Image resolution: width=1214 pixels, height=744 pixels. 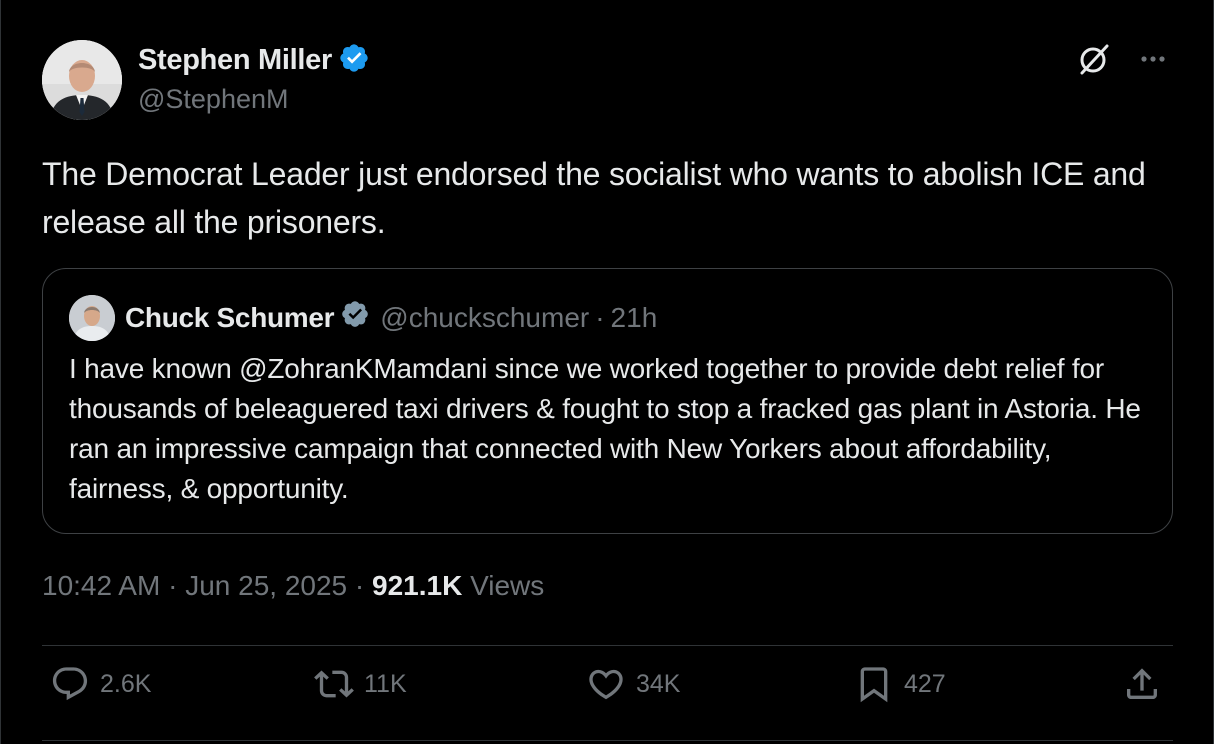 I want to click on share-icon, so click(x=1142, y=683).